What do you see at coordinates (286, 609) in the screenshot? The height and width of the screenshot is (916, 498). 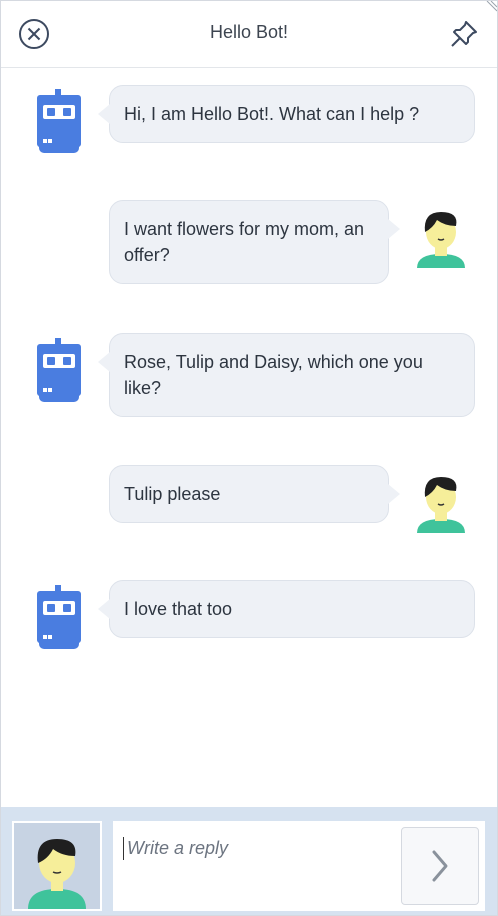 I see `bot-message-bubble: I love that too` at bounding box center [286, 609].